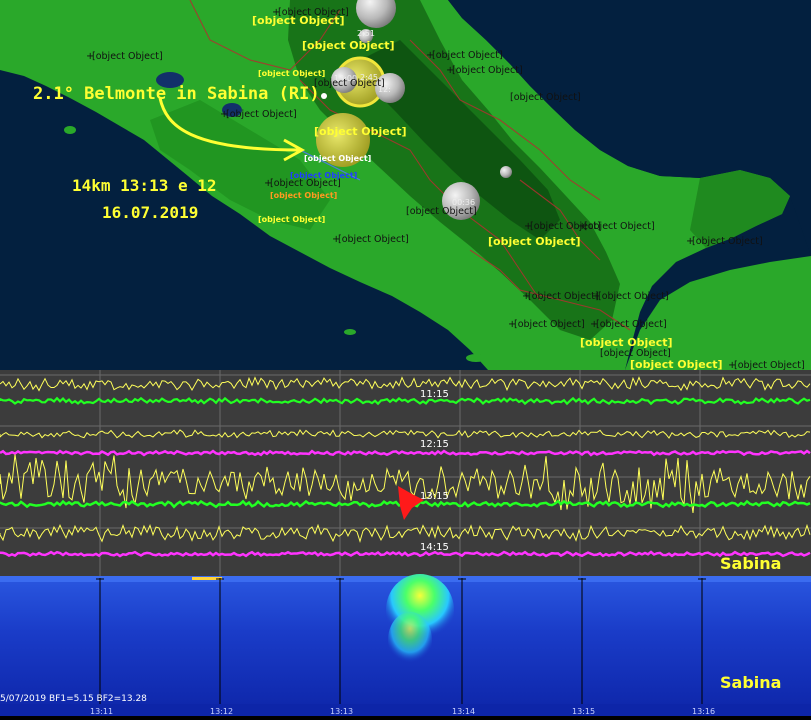  I want to click on time-tick: 13:12, so click(221, 711).